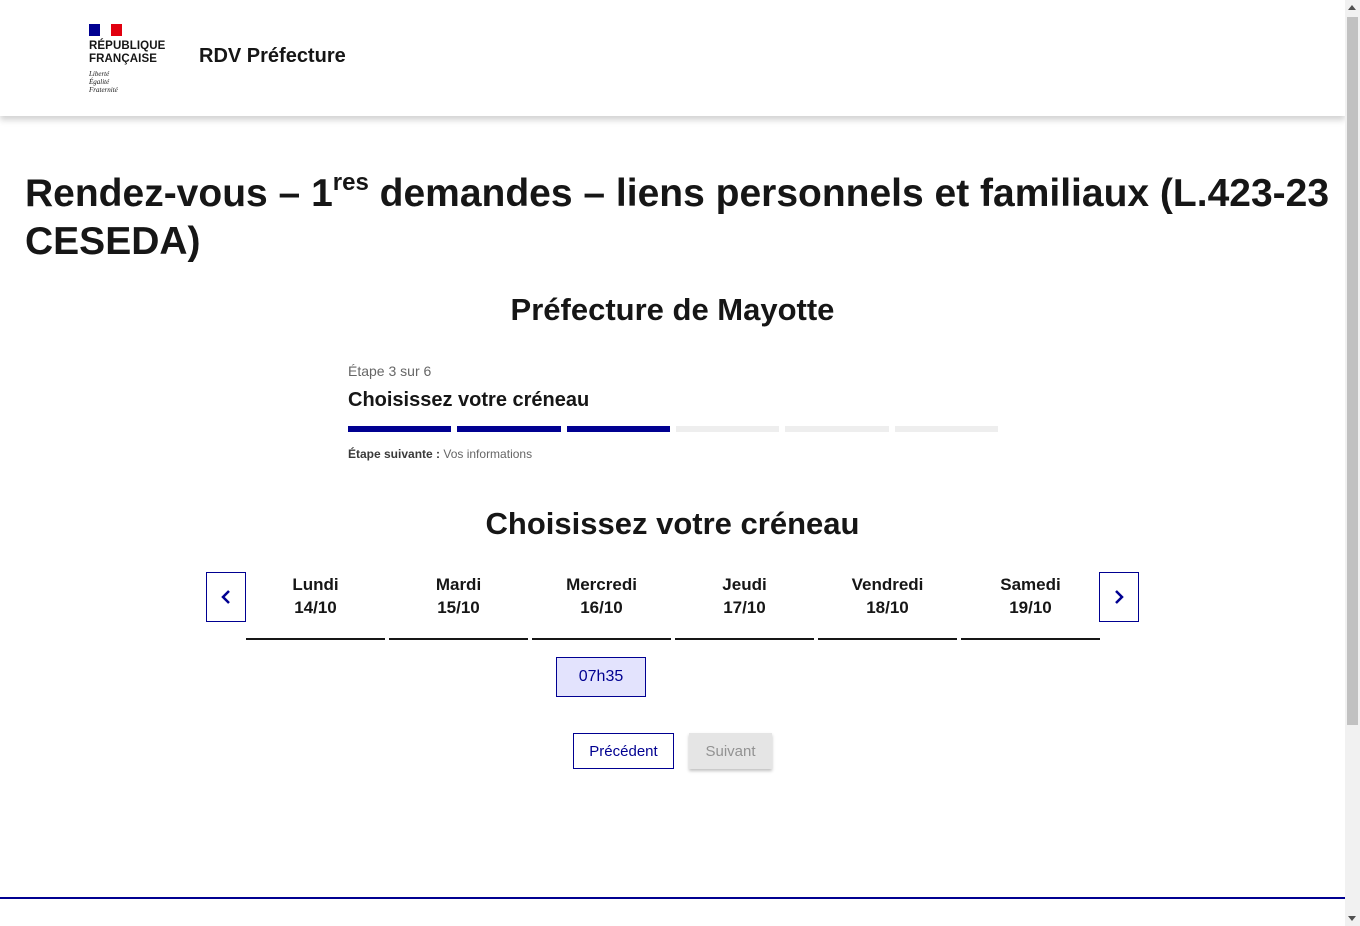 This screenshot has width=1360, height=926. I want to click on previous-week-button, so click(226, 597).